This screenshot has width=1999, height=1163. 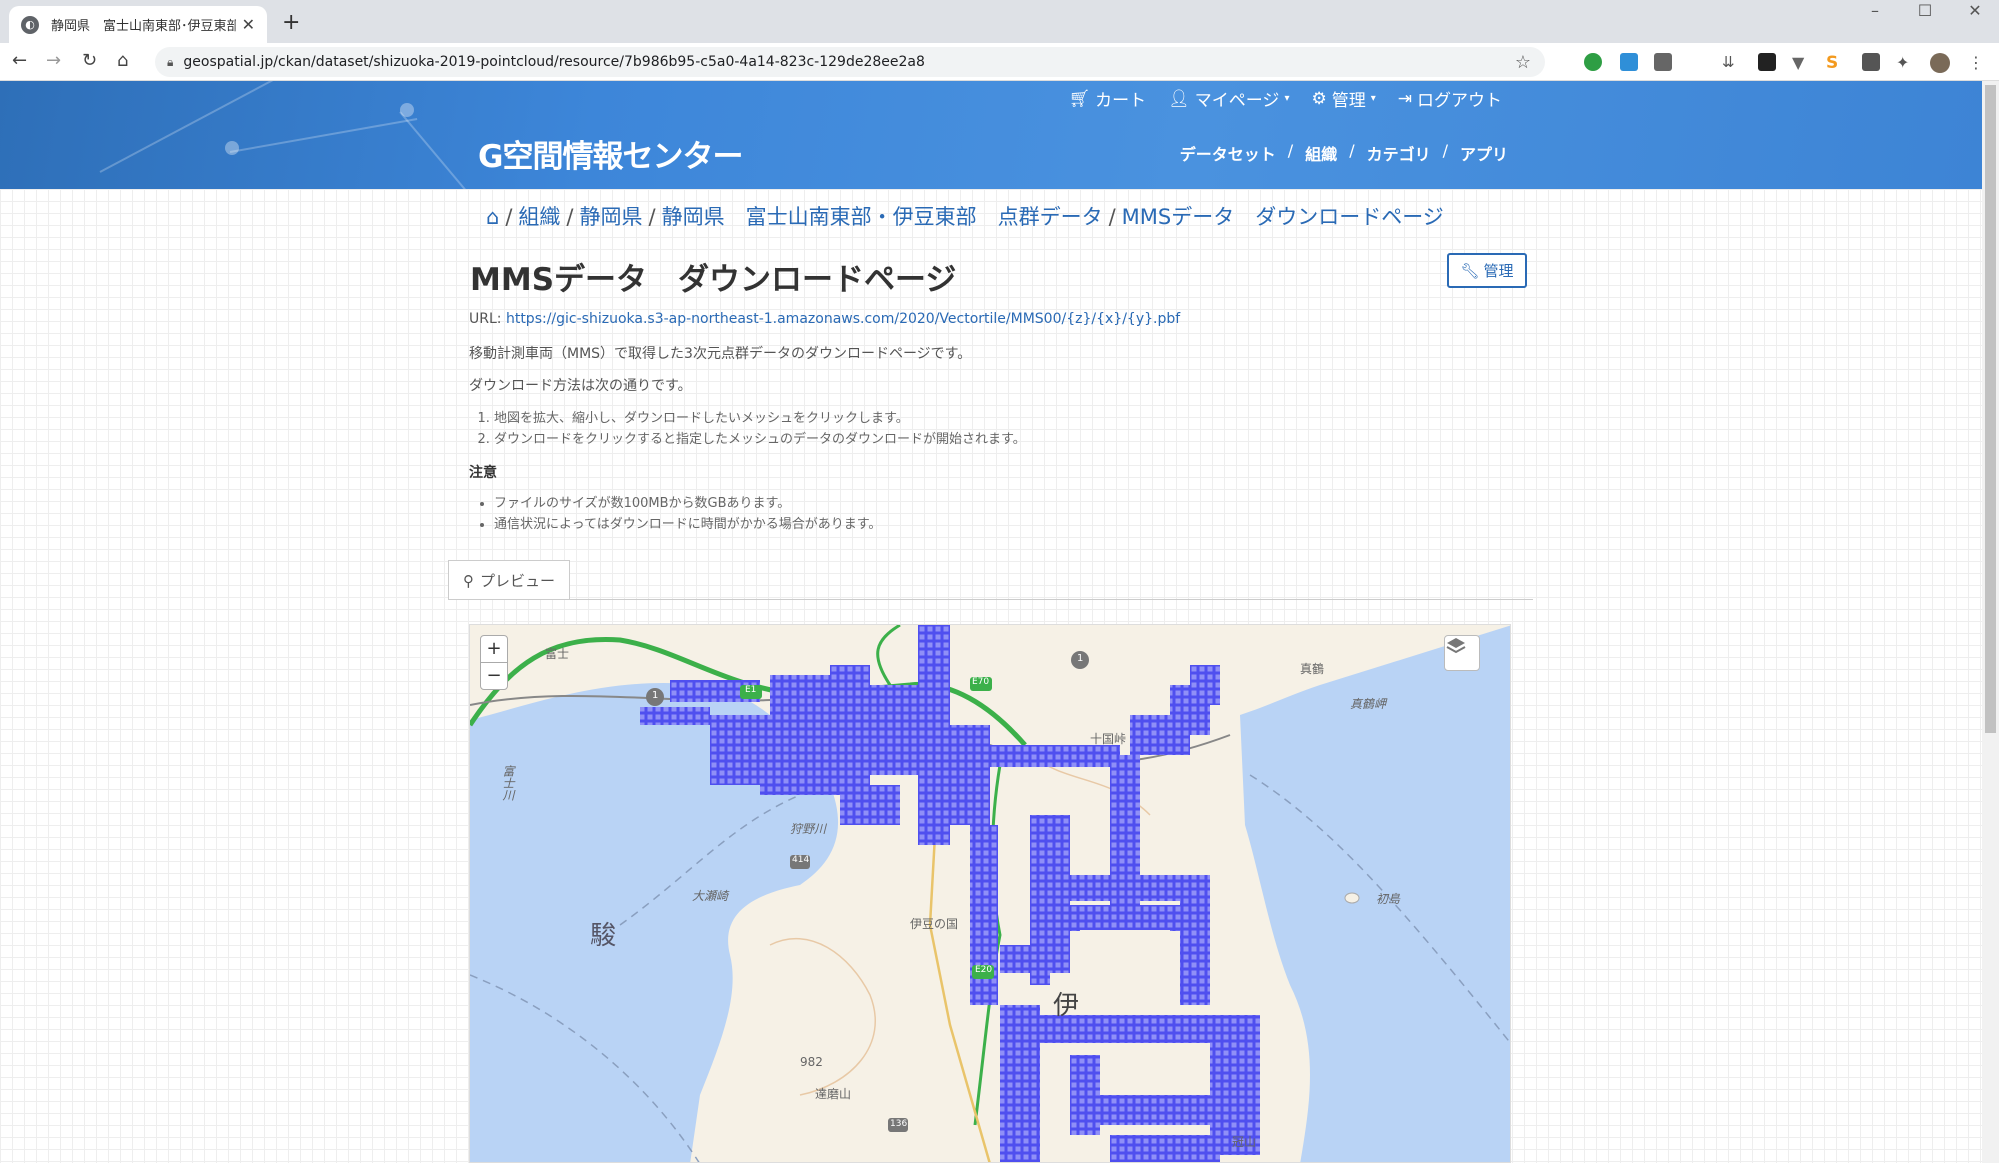 What do you see at coordinates (1321, 153) in the screenshot?
I see `nav-organizations: 組織` at bounding box center [1321, 153].